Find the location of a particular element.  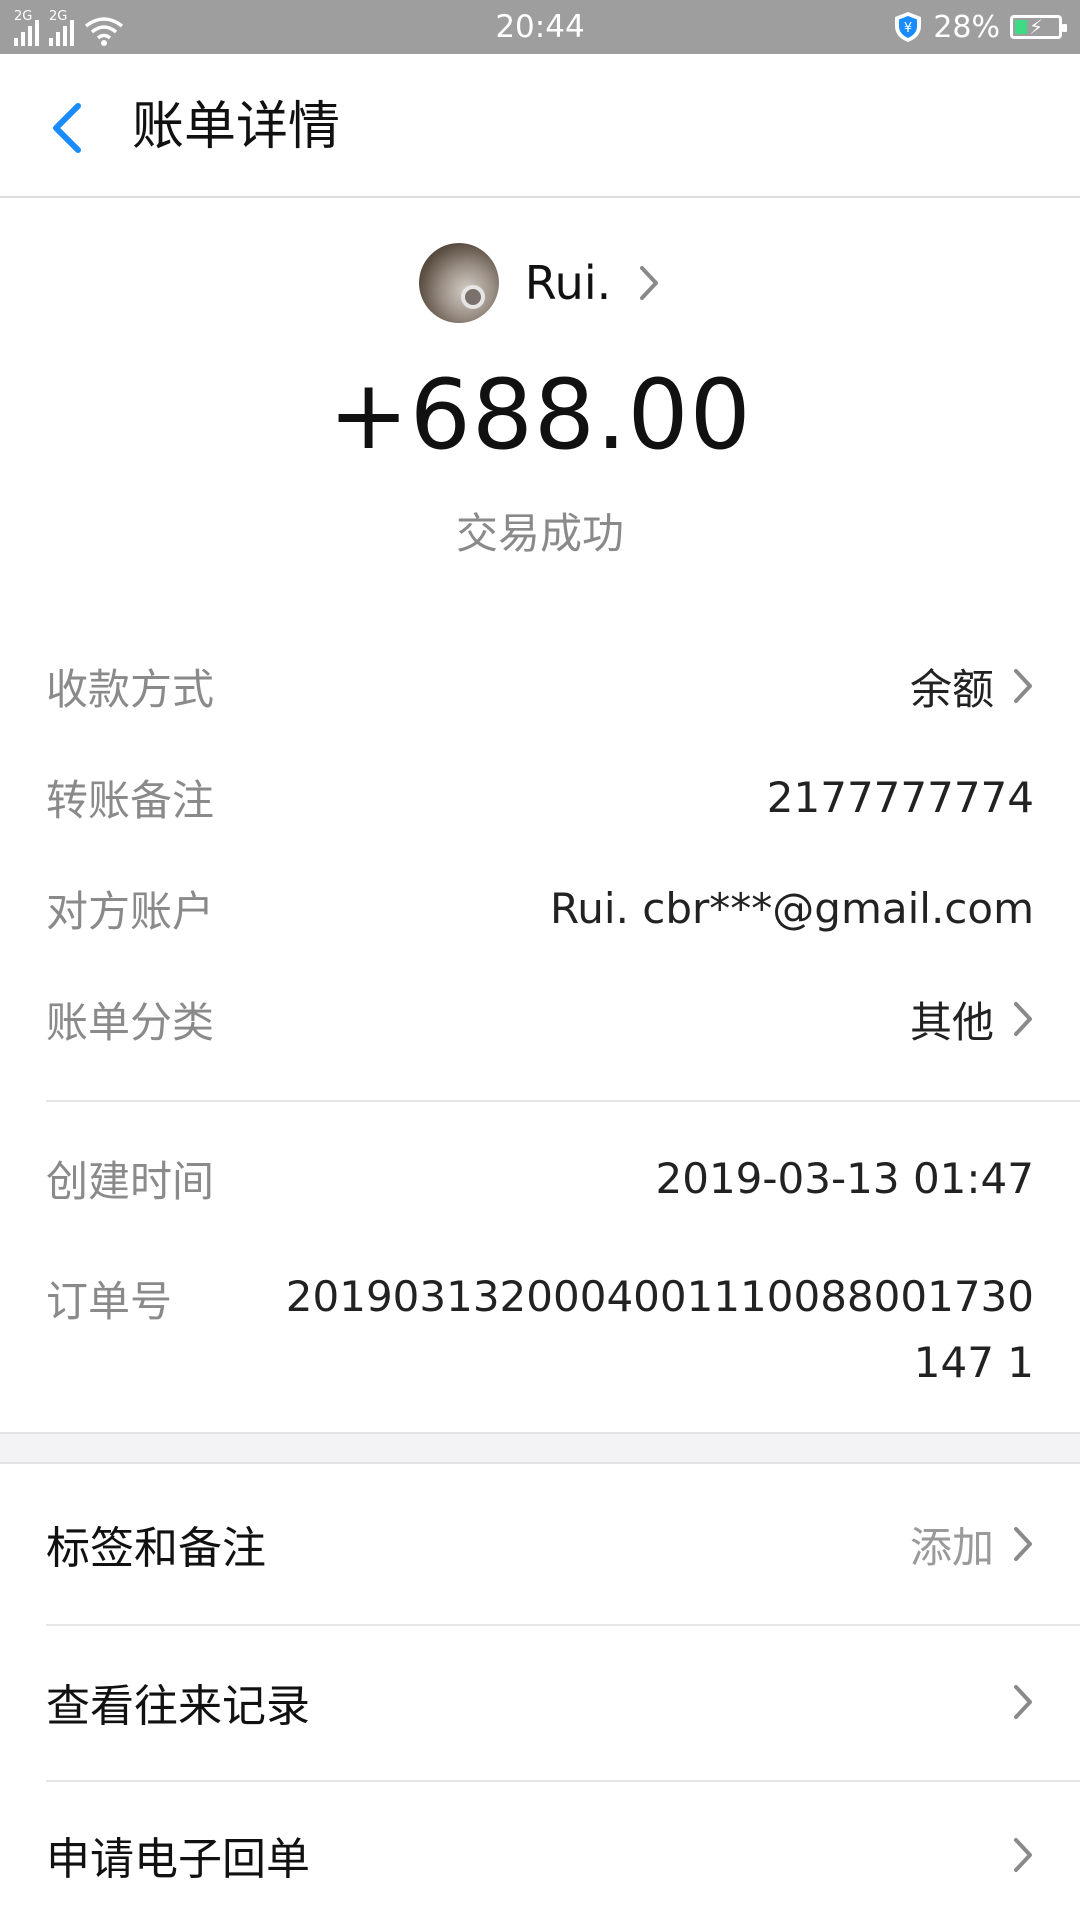

detail-value: 其他 is located at coordinates (951, 1022).